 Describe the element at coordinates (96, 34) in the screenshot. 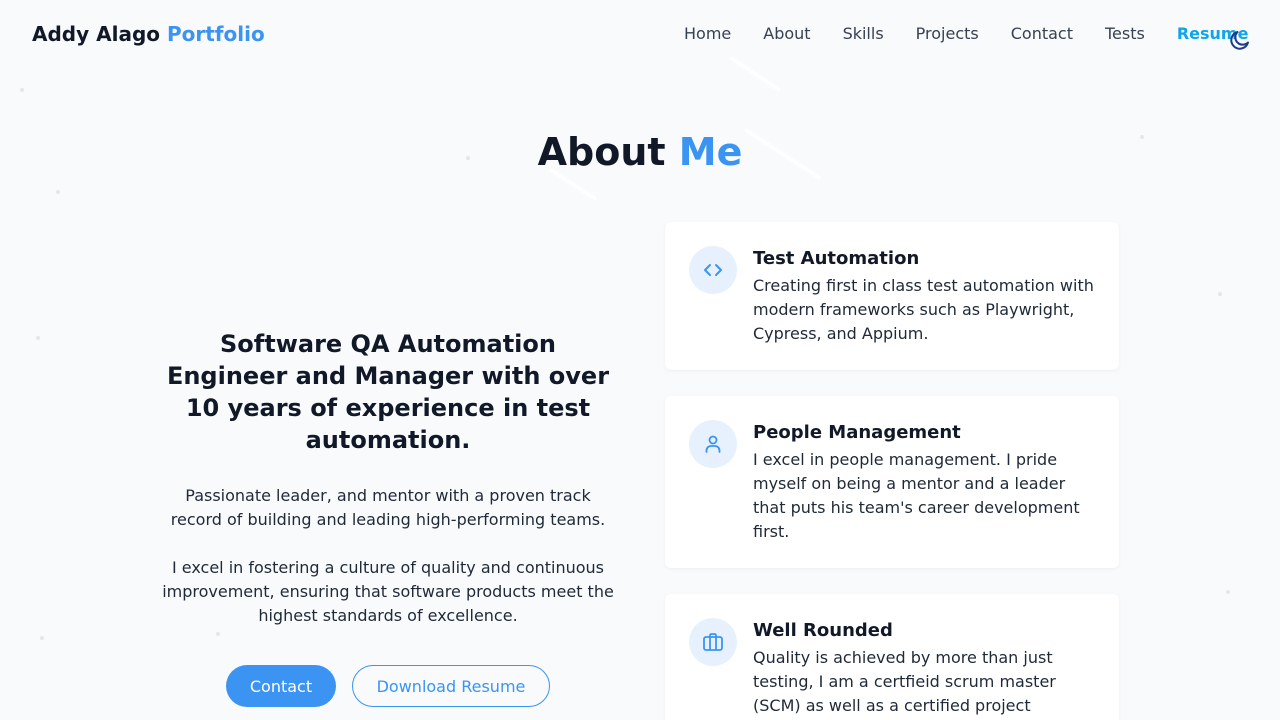

I see `brand-name: Addy Alago` at that location.